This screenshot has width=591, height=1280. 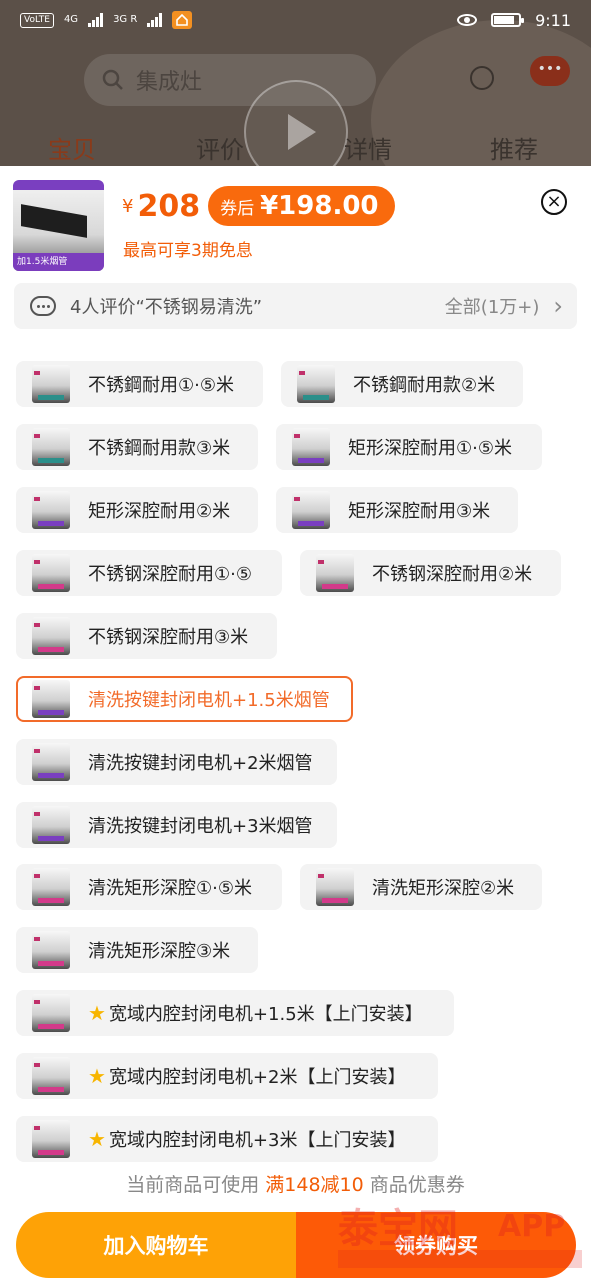 I want to click on volte-indicator: VoLTE, so click(x=37, y=20).